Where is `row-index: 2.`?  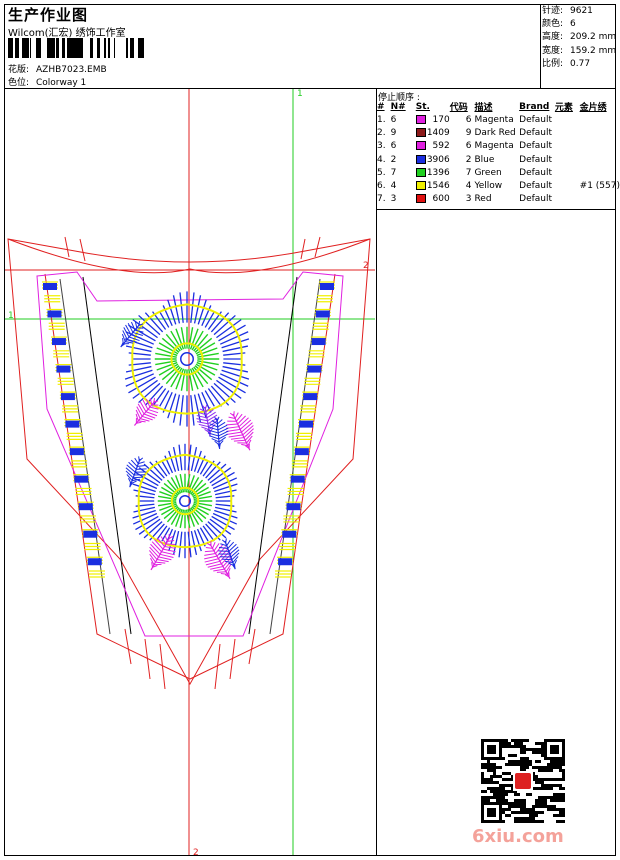
row-index: 2. is located at coordinates (381, 132).